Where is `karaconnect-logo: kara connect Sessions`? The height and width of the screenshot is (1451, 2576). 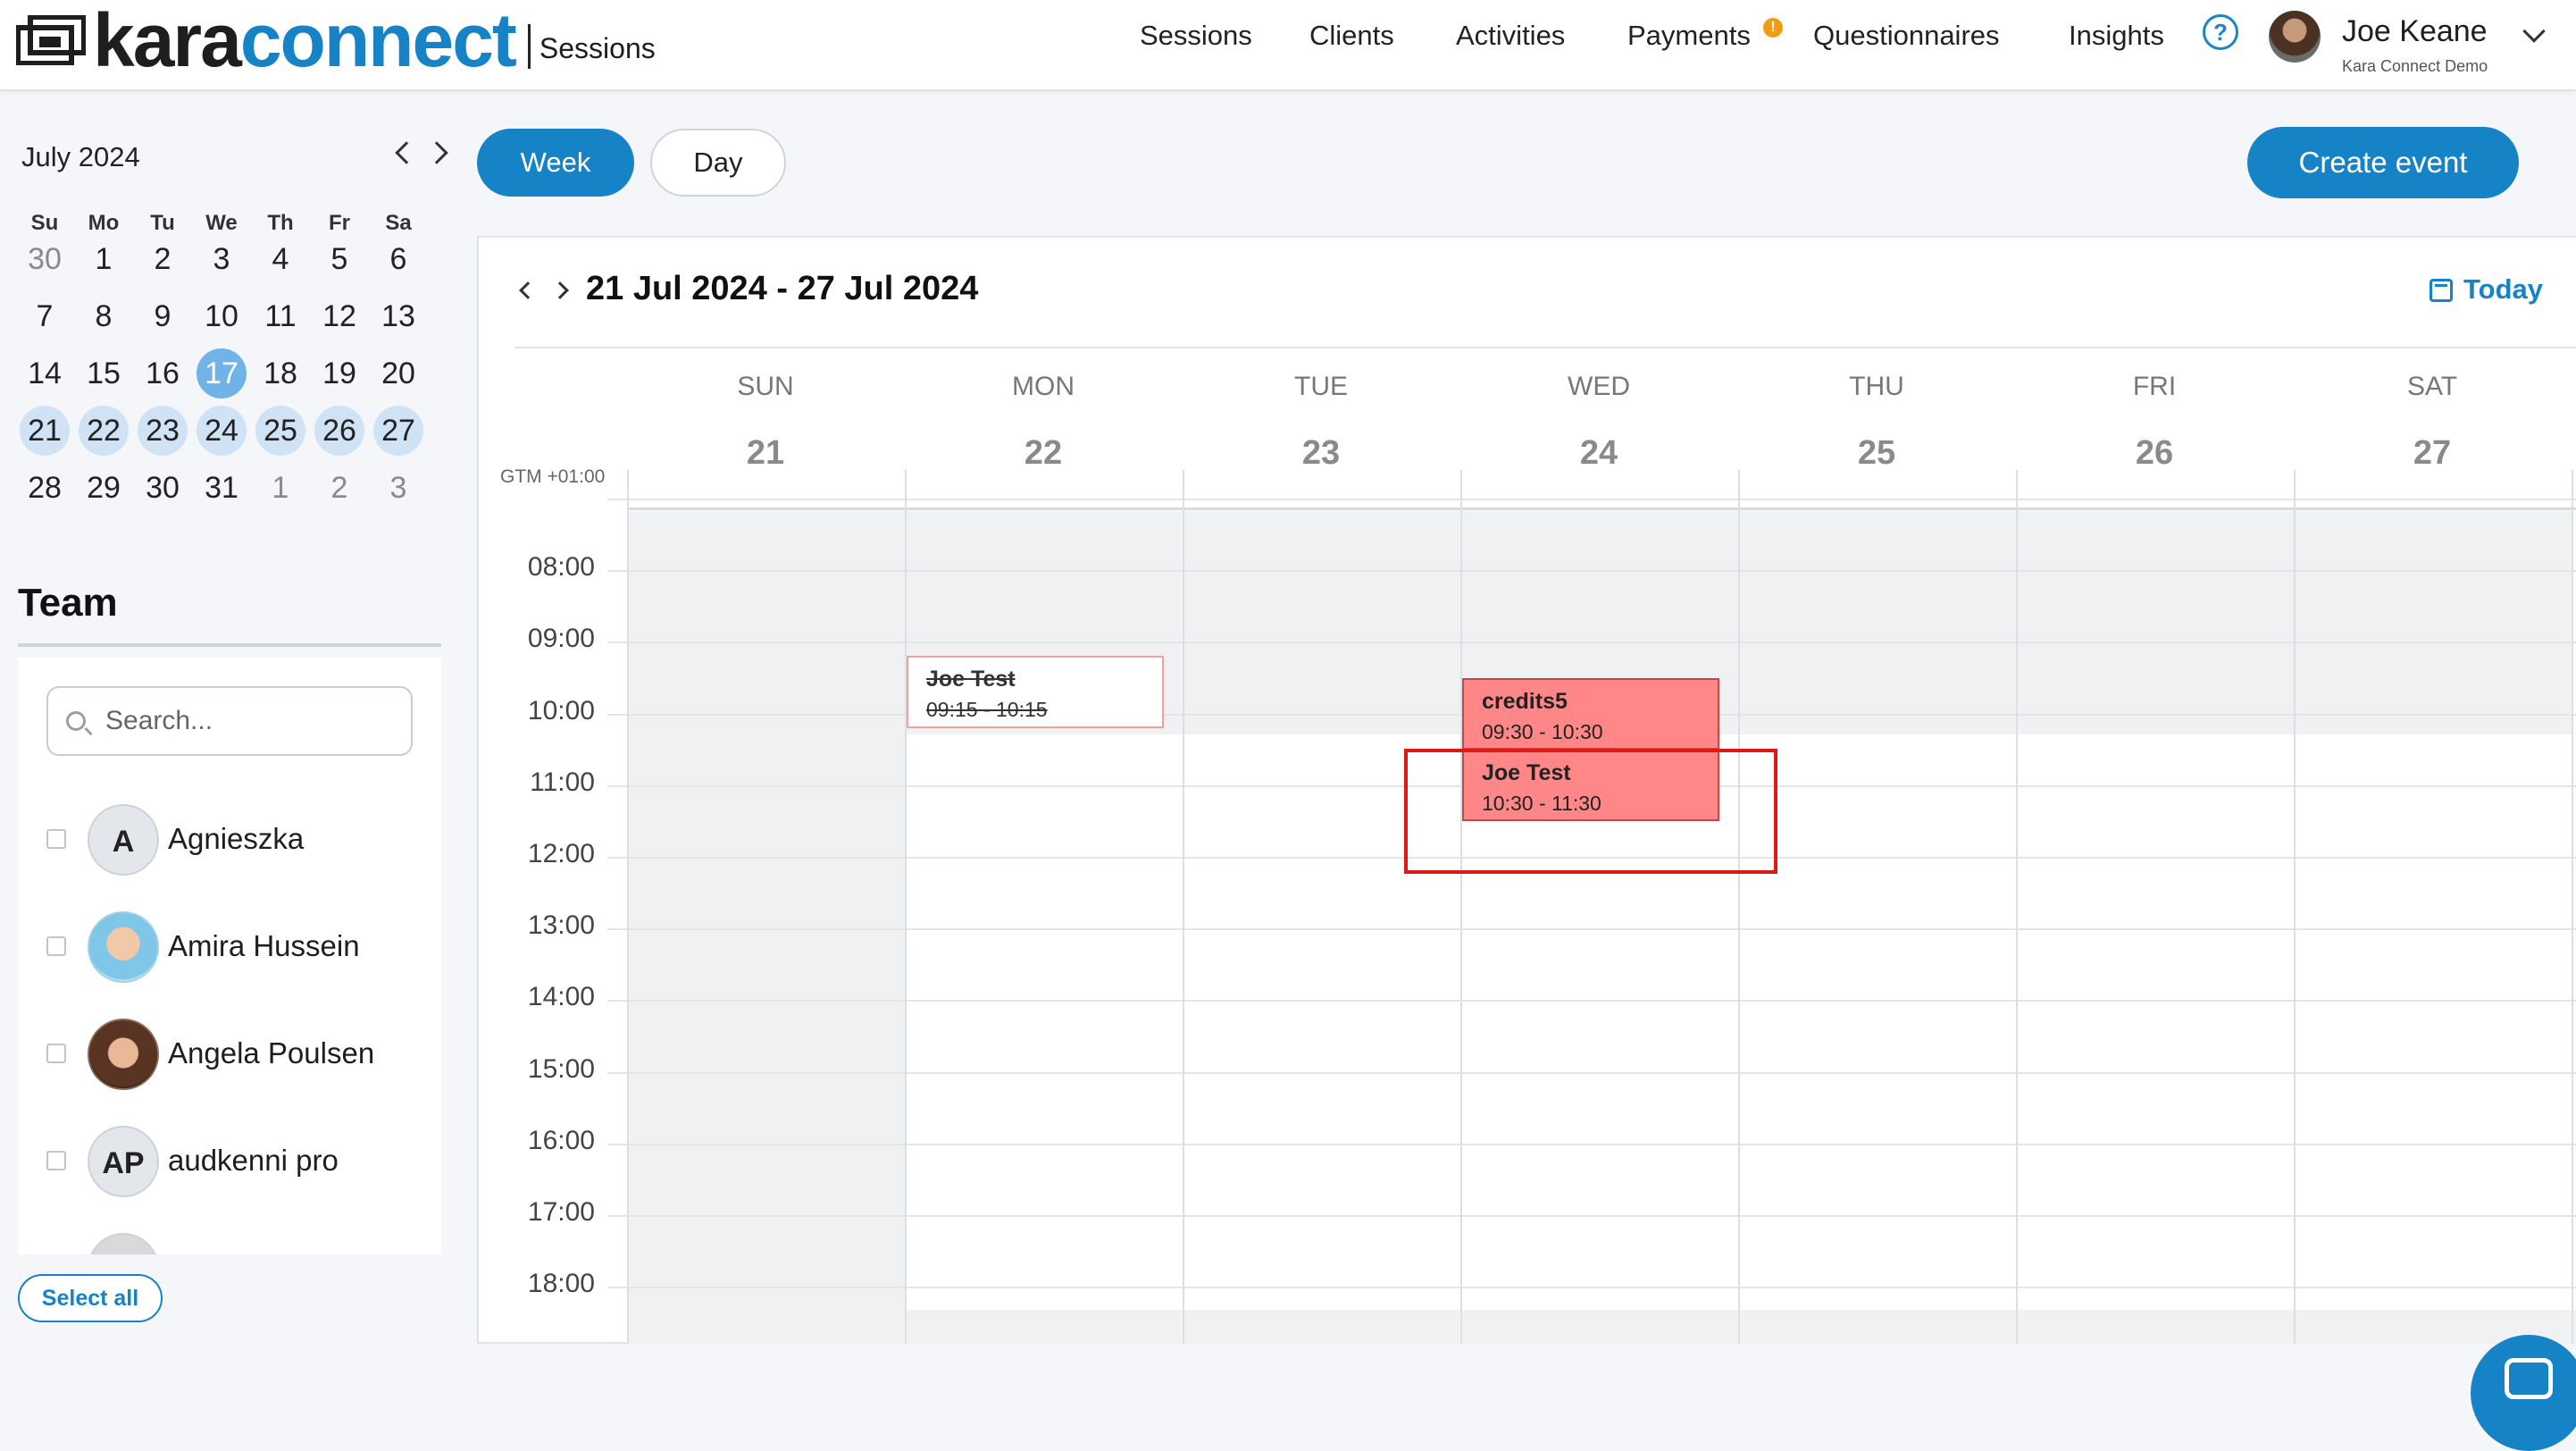 karaconnect-logo: kara connect Sessions is located at coordinates (336, 40).